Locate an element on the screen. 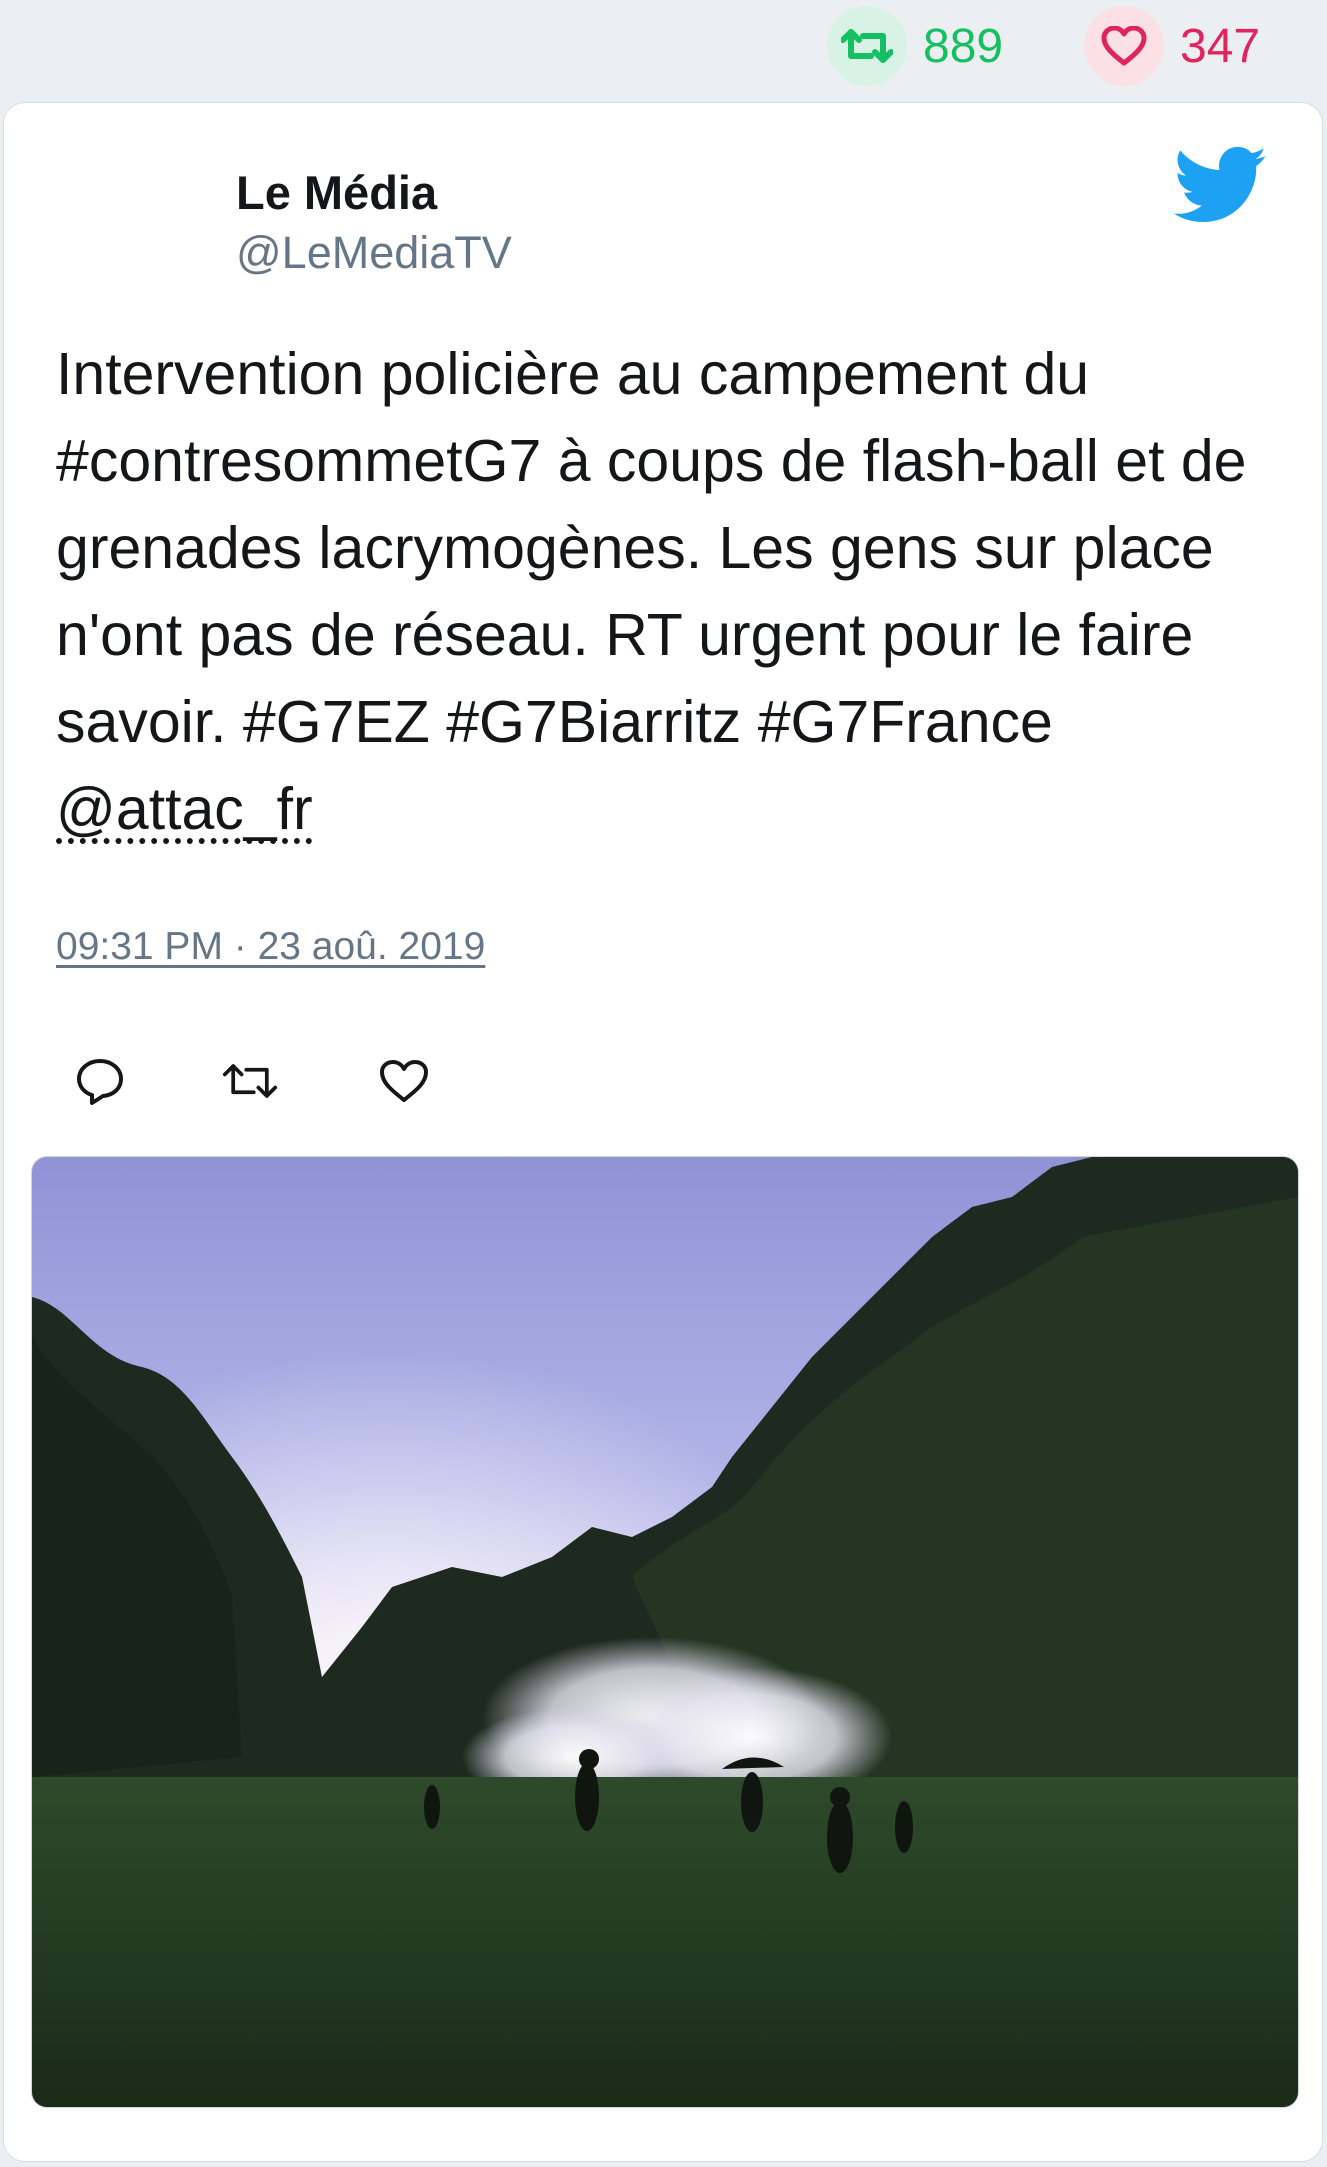 The image size is (1327, 2167). like-count: 347 is located at coordinates (1220, 46).